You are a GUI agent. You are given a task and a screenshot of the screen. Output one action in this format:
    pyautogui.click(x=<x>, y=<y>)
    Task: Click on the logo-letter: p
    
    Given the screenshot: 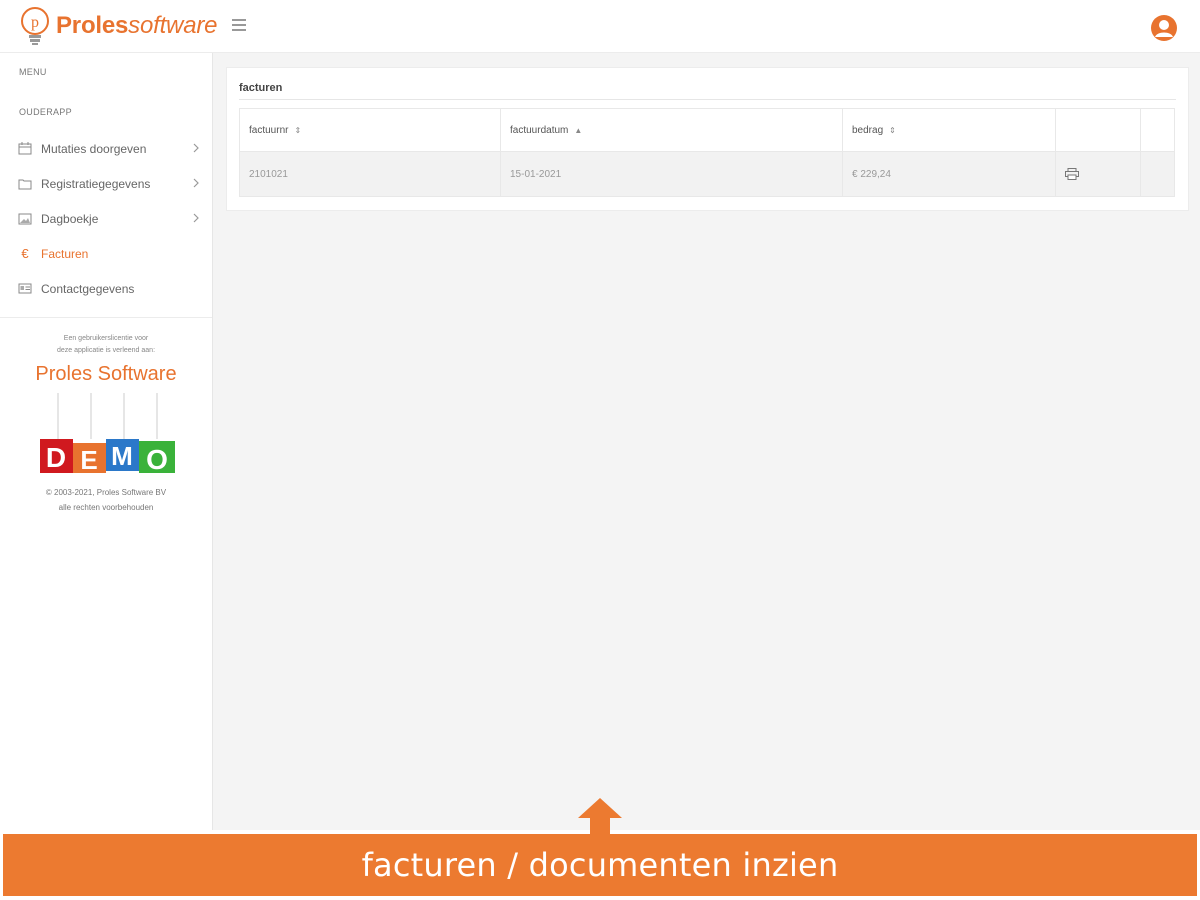 What is the action you would take?
    pyautogui.click(x=35, y=22)
    